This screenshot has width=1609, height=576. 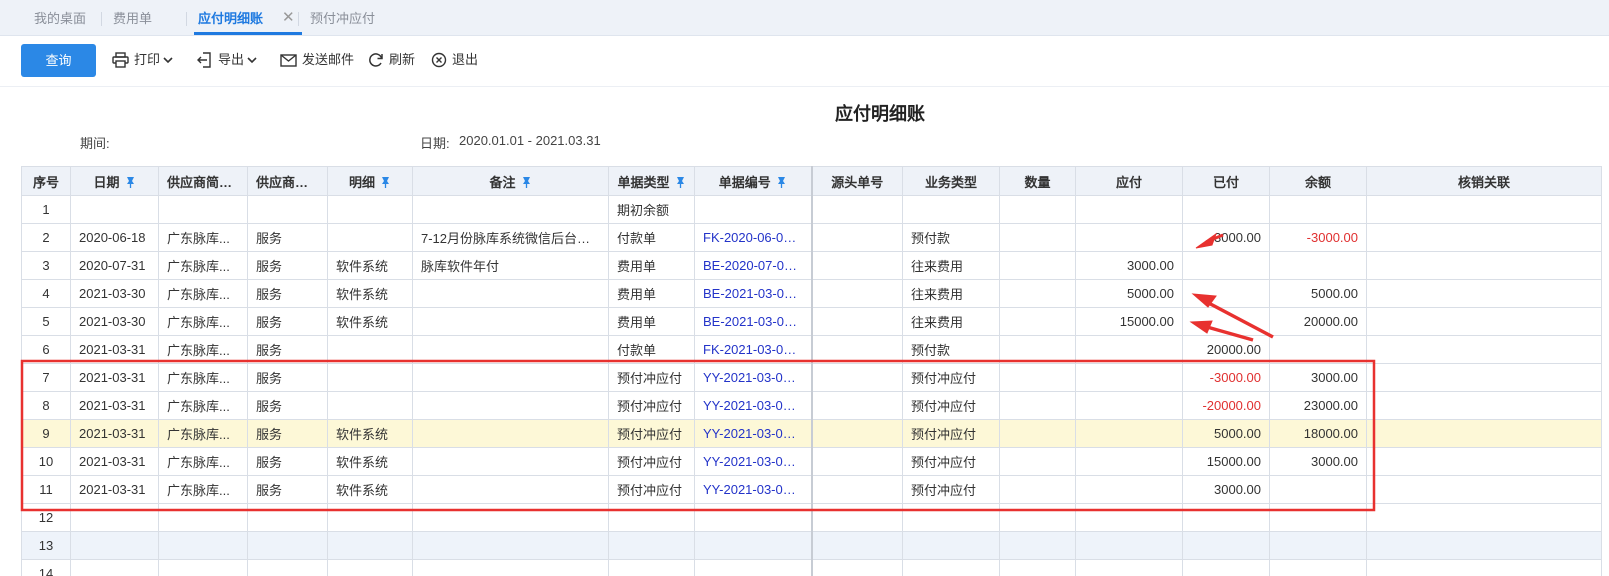 I want to click on cell-seq: 12, so click(x=46, y=517).